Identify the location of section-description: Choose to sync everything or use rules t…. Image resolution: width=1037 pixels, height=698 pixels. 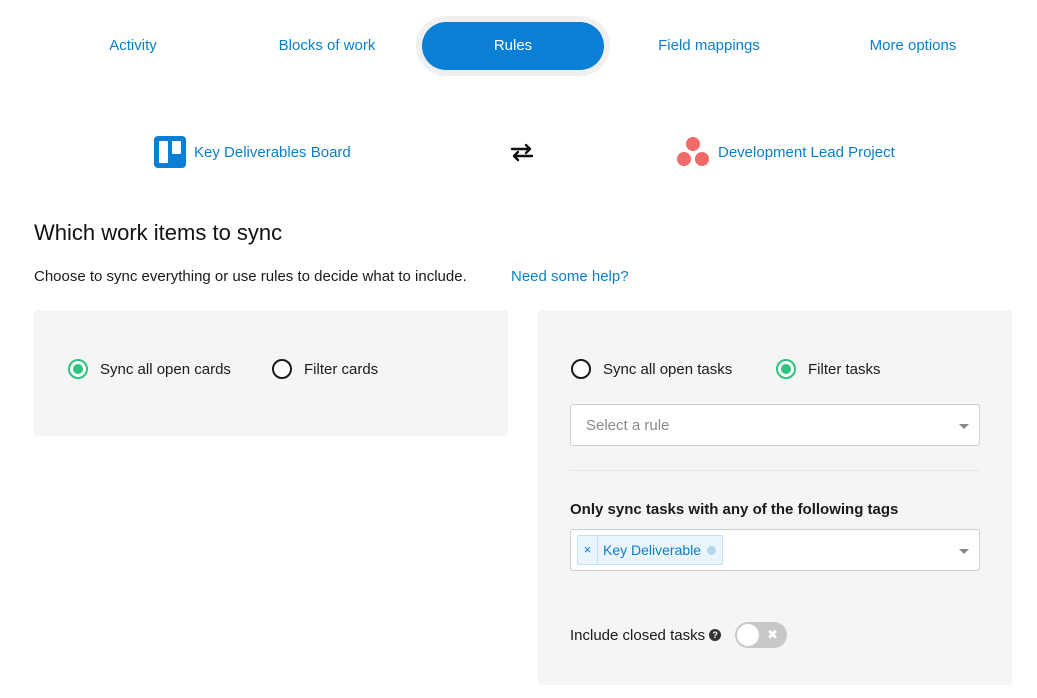
(250, 276).